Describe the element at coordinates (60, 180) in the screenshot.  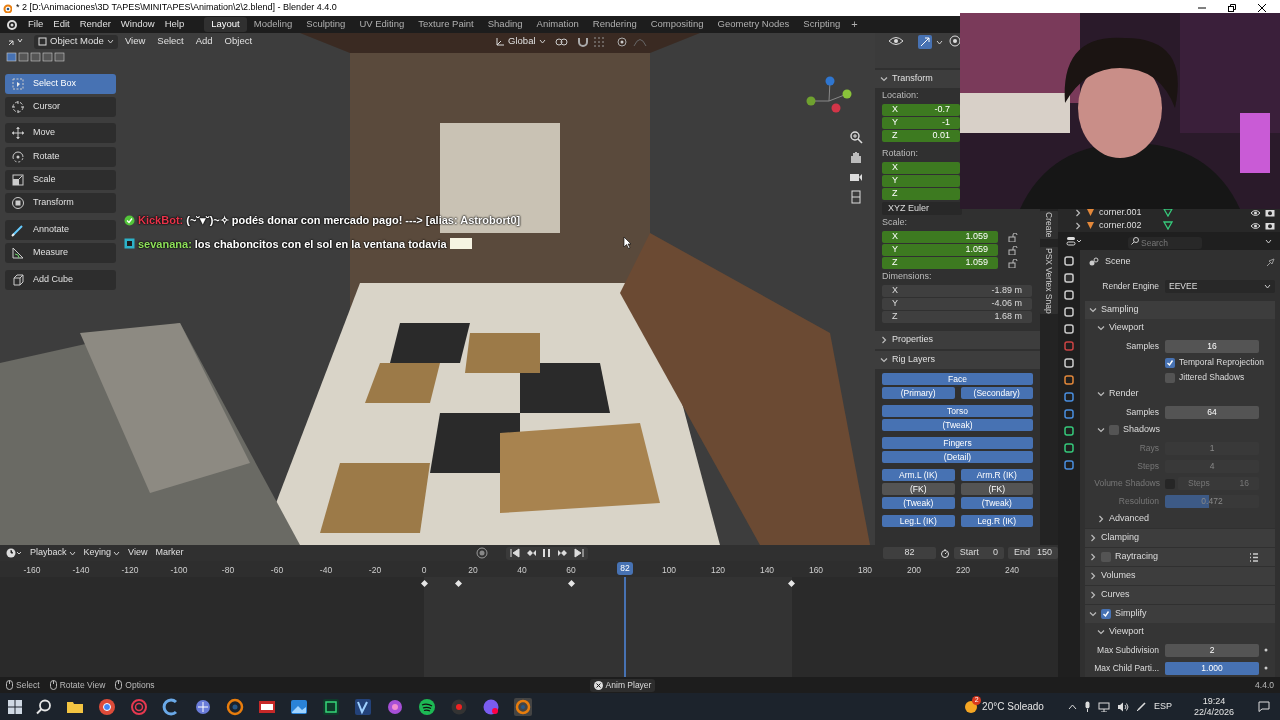
I see `tool-button: Scale` at that location.